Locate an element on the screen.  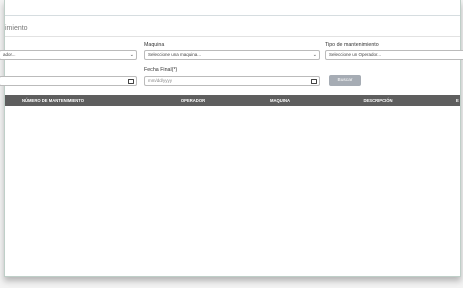
title-divider is located at coordinates (232, 36).